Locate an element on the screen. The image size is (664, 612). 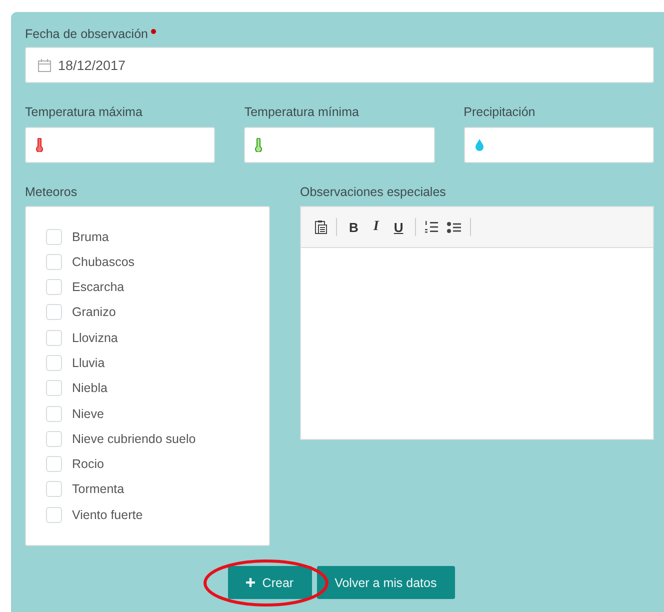
checkbox-label: Niebla is located at coordinates (90, 388).